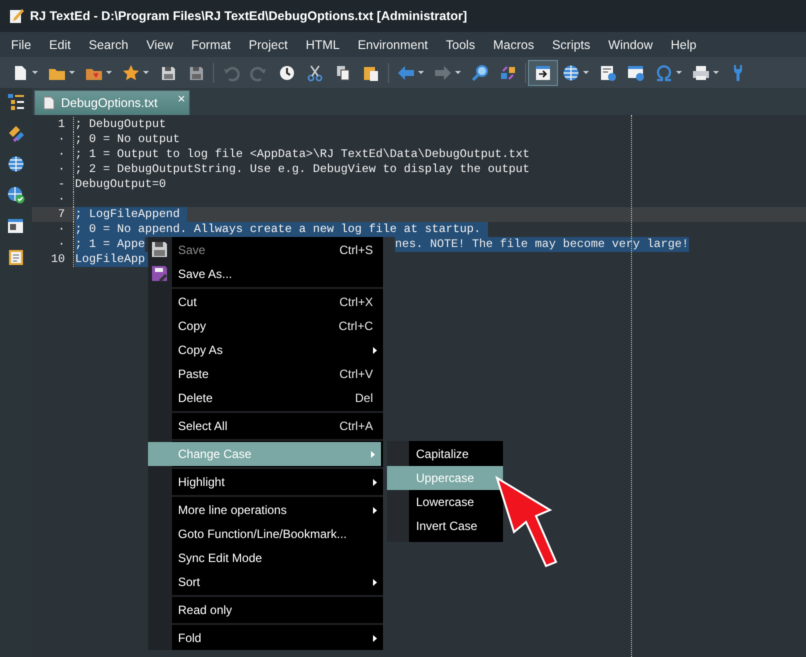  What do you see at coordinates (182, 98) in the screenshot?
I see `close-icon: ×` at bounding box center [182, 98].